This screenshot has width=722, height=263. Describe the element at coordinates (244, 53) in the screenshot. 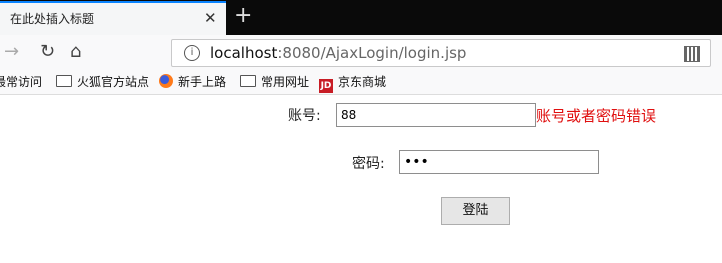

I see `url-host: localhost` at that location.